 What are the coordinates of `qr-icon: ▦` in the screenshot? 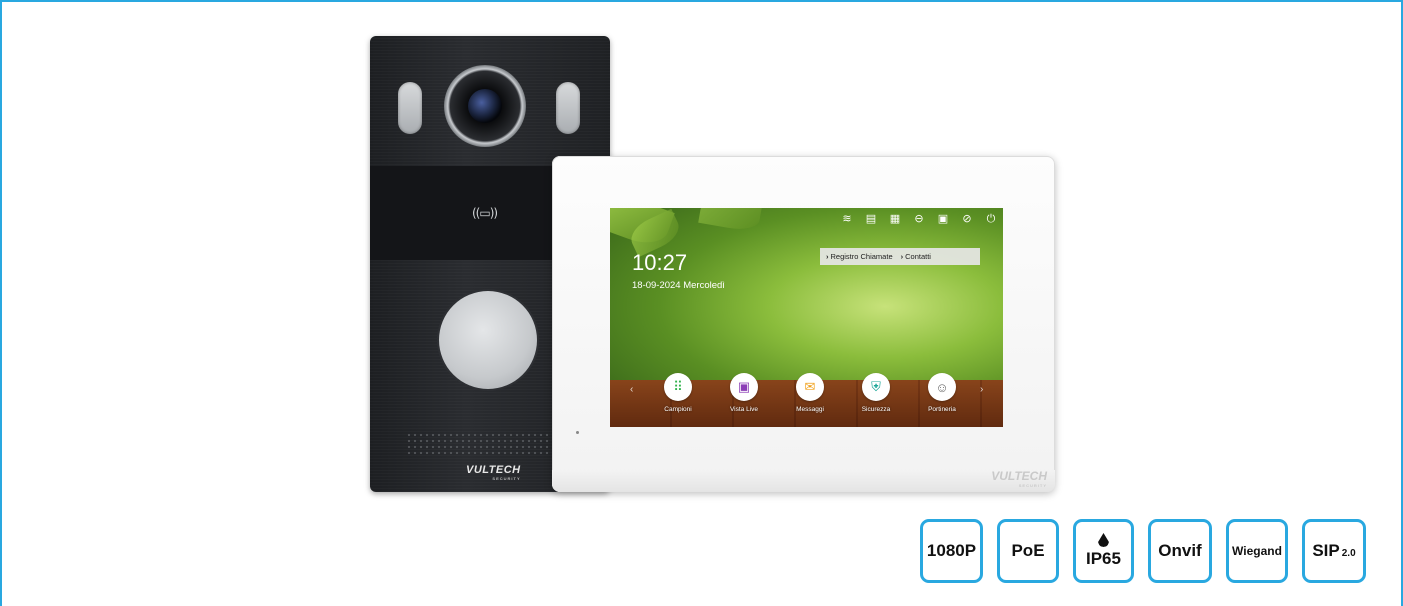 It's located at (895, 219).